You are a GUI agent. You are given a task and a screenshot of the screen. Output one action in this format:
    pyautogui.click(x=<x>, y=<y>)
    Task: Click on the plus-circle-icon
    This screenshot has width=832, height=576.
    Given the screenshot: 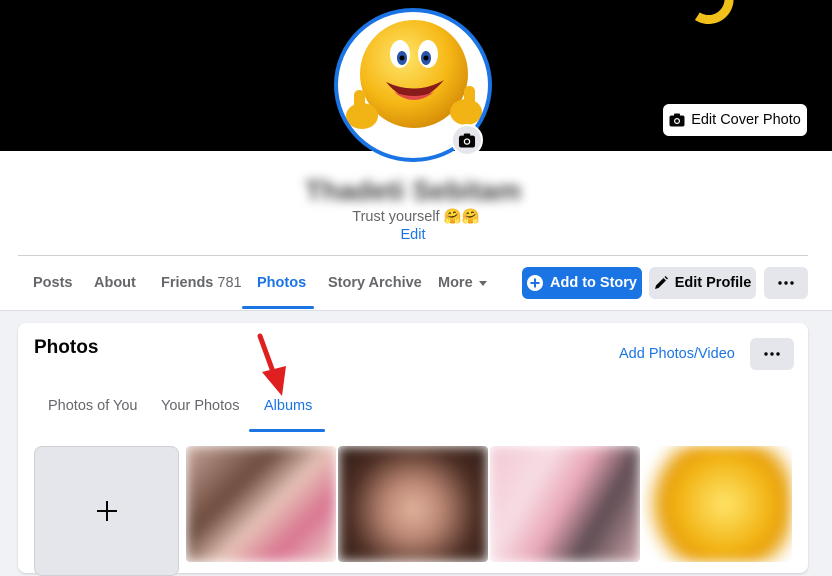 What is the action you would take?
    pyautogui.click(x=535, y=283)
    